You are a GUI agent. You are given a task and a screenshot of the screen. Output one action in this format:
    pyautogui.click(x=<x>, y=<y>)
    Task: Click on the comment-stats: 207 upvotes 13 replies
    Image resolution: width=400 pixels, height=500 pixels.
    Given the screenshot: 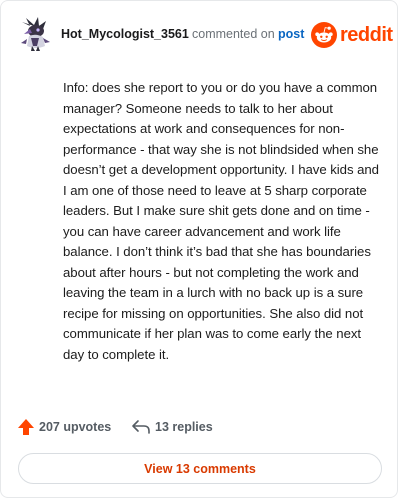 What is the action you would take?
    pyautogui.click(x=199, y=427)
    